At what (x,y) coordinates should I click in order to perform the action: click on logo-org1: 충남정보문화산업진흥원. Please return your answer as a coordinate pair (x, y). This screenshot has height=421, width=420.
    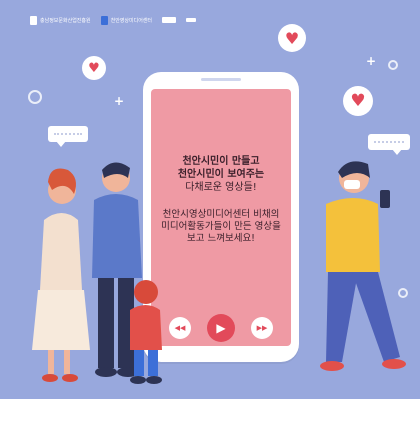
    Looking at the image, I should click on (60, 20).